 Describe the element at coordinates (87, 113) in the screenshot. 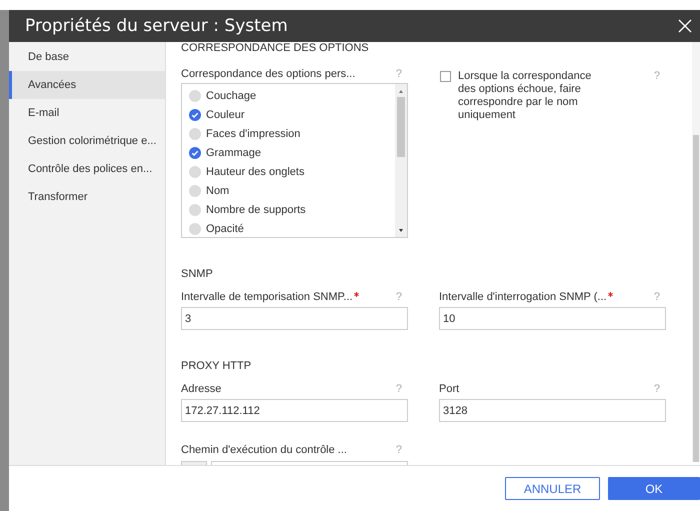

I see `sidebar-item: E-mail` at that location.